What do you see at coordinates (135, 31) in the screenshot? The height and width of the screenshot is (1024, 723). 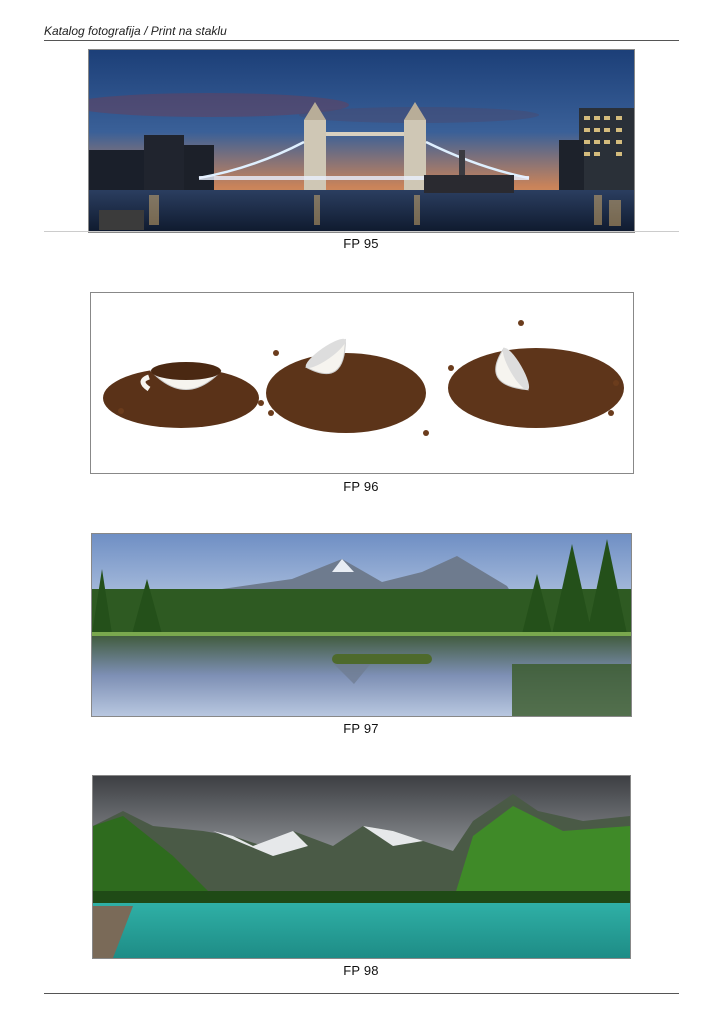 I see `page-header-title: Katalog fotografija / Print na staklu` at bounding box center [135, 31].